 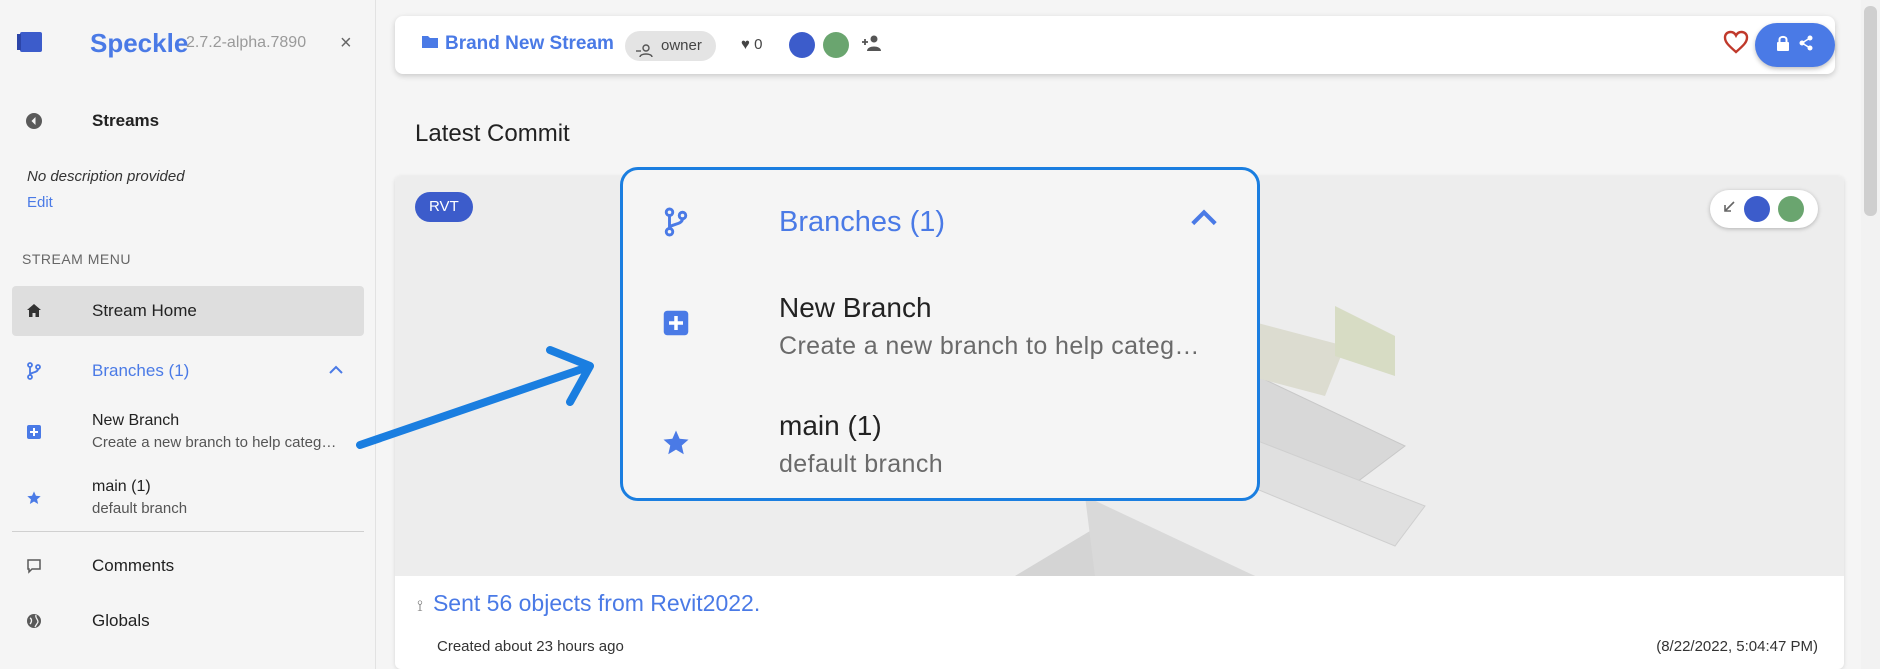 I want to click on commit-created: Created about 23 hours ago, so click(x=530, y=646).